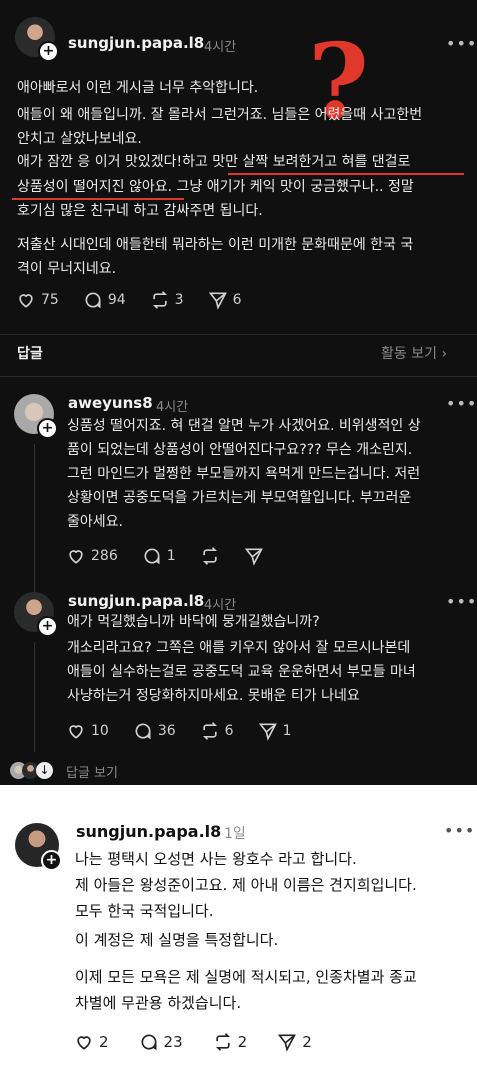 This screenshot has height=1076, width=477. What do you see at coordinates (144, 911) in the screenshot?
I see `post-line: 모두 한국 국적입니다.` at bounding box center [144, 911].